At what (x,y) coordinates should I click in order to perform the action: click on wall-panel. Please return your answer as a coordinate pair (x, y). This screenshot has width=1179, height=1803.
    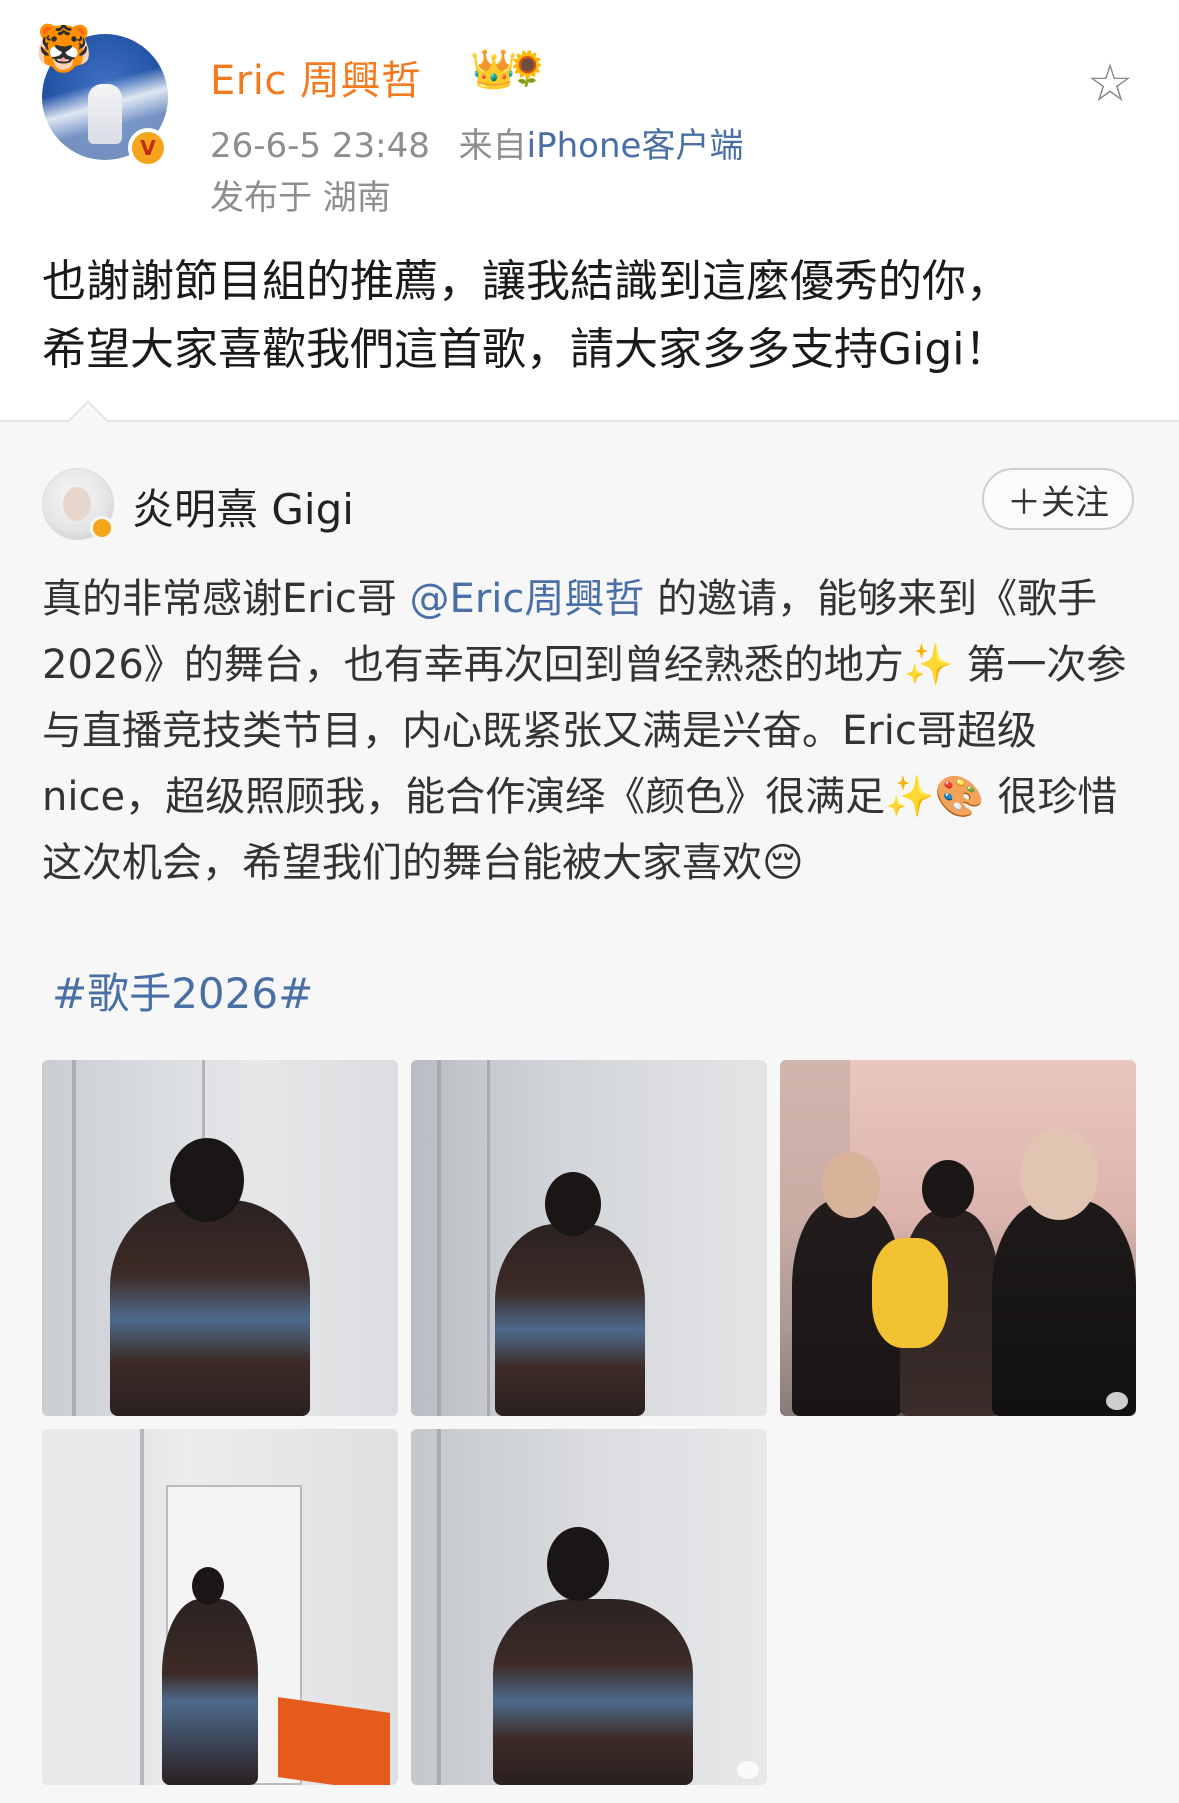
    Looking at the image, I should click on (91, 1607).